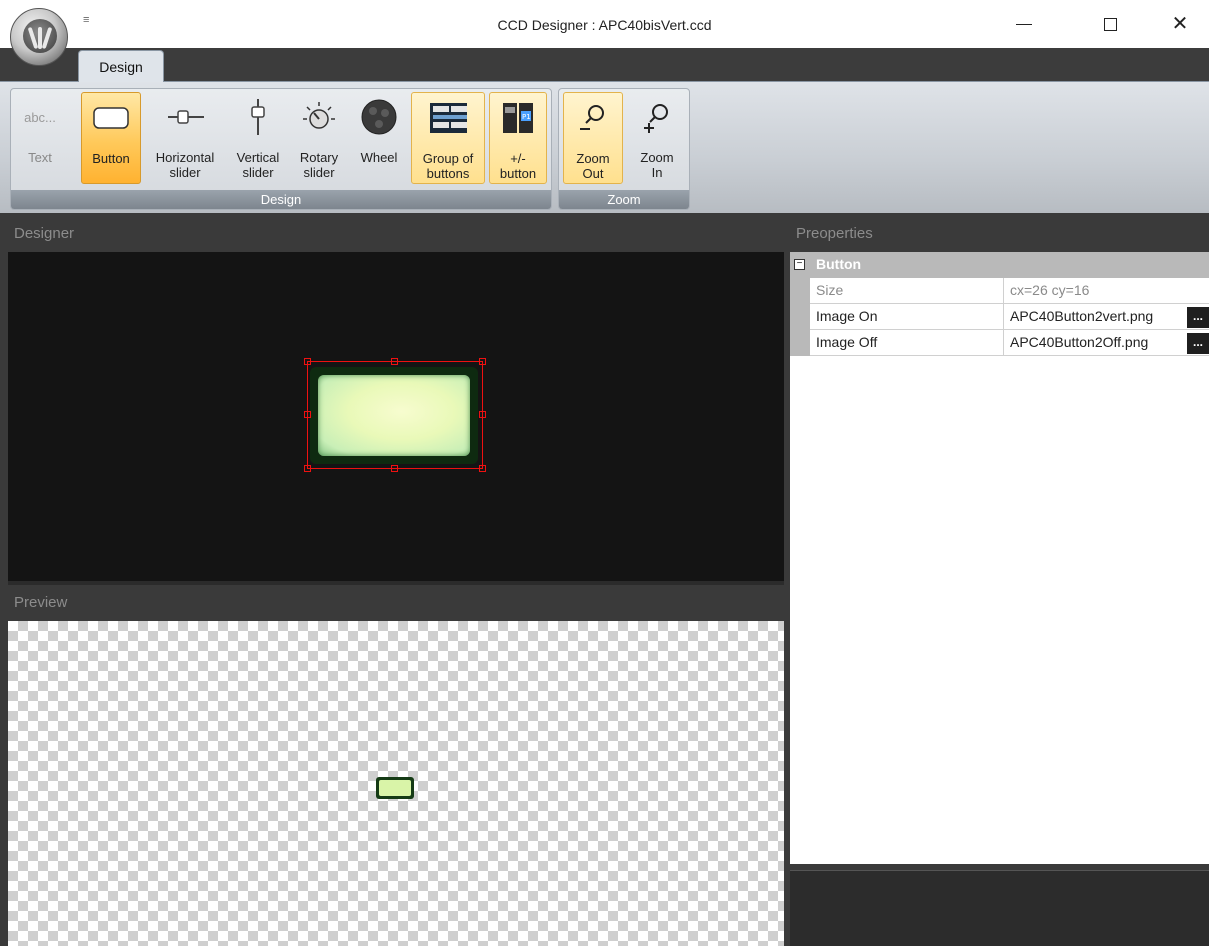 The width and height of the screenshot is (1209, 946). Describe the element at coordinates (111, 138) in the screenshot. I see `button-tool-button: Button` at that location.